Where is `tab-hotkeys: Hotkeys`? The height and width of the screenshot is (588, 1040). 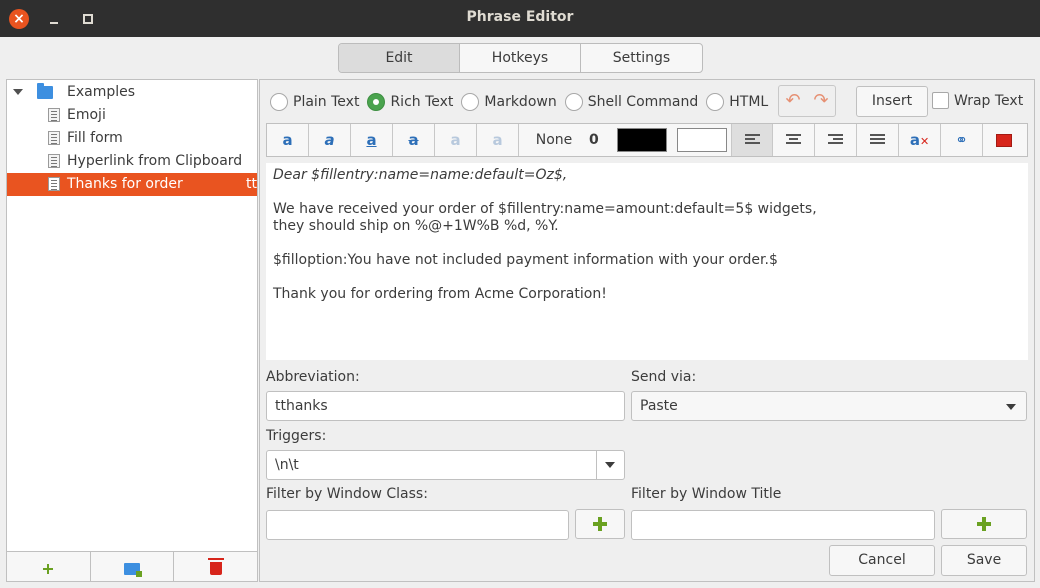 tab-hotkeys: Hotkeys is located at coordinates (520, 58).